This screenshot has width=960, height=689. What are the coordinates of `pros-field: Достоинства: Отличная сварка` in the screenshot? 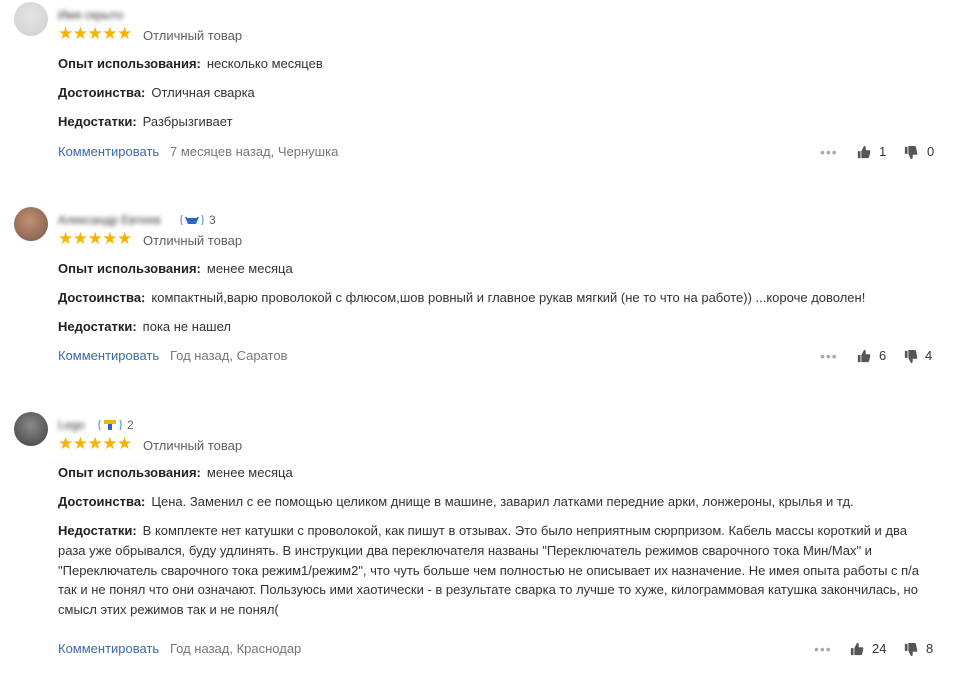 It's located at (499, 93).